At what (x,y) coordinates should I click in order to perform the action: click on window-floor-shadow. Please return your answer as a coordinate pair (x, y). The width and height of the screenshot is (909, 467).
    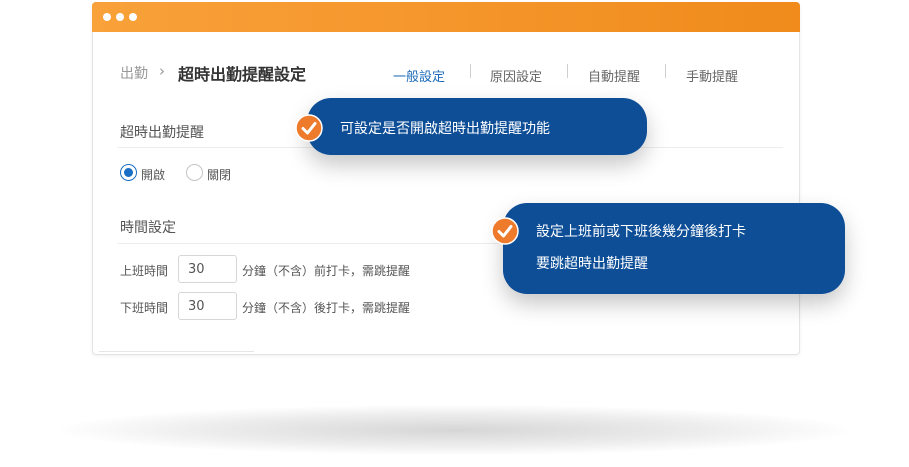
    Looking at the image, I should click on (455, 430).